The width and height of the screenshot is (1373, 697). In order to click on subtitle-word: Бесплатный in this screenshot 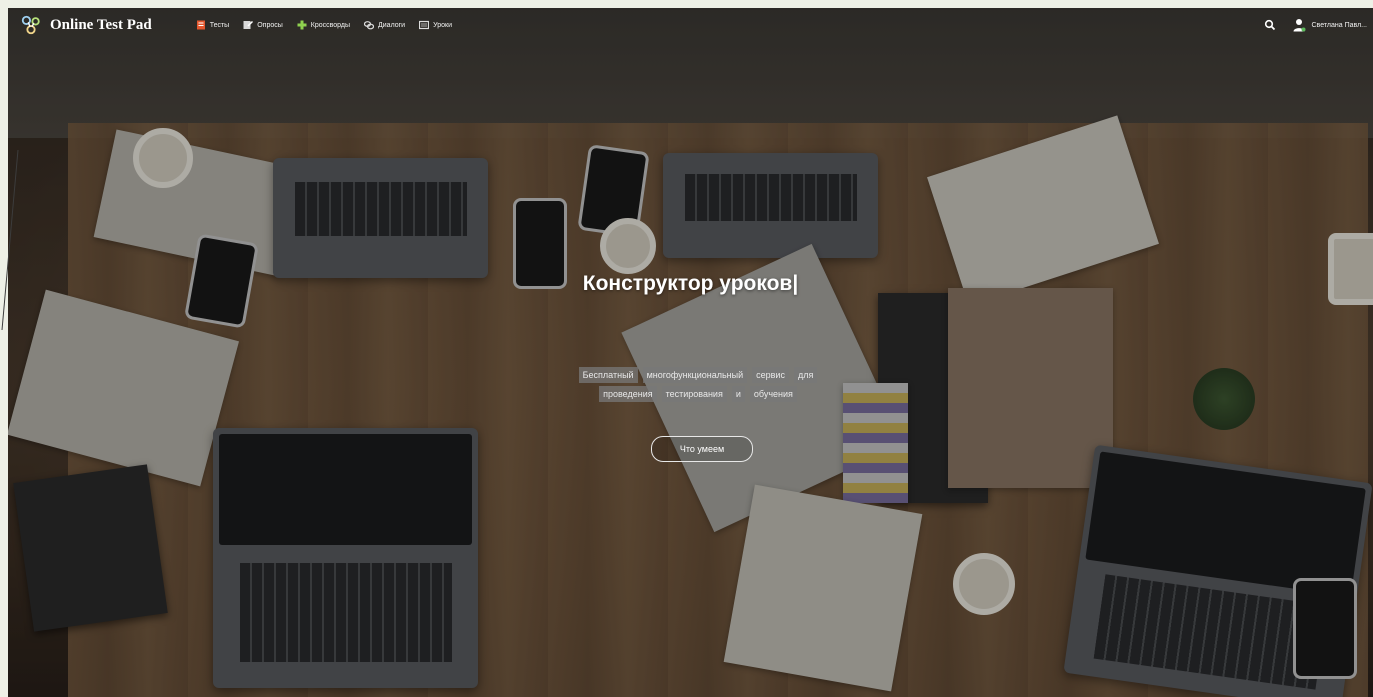, I will do `click(608, 375)`.